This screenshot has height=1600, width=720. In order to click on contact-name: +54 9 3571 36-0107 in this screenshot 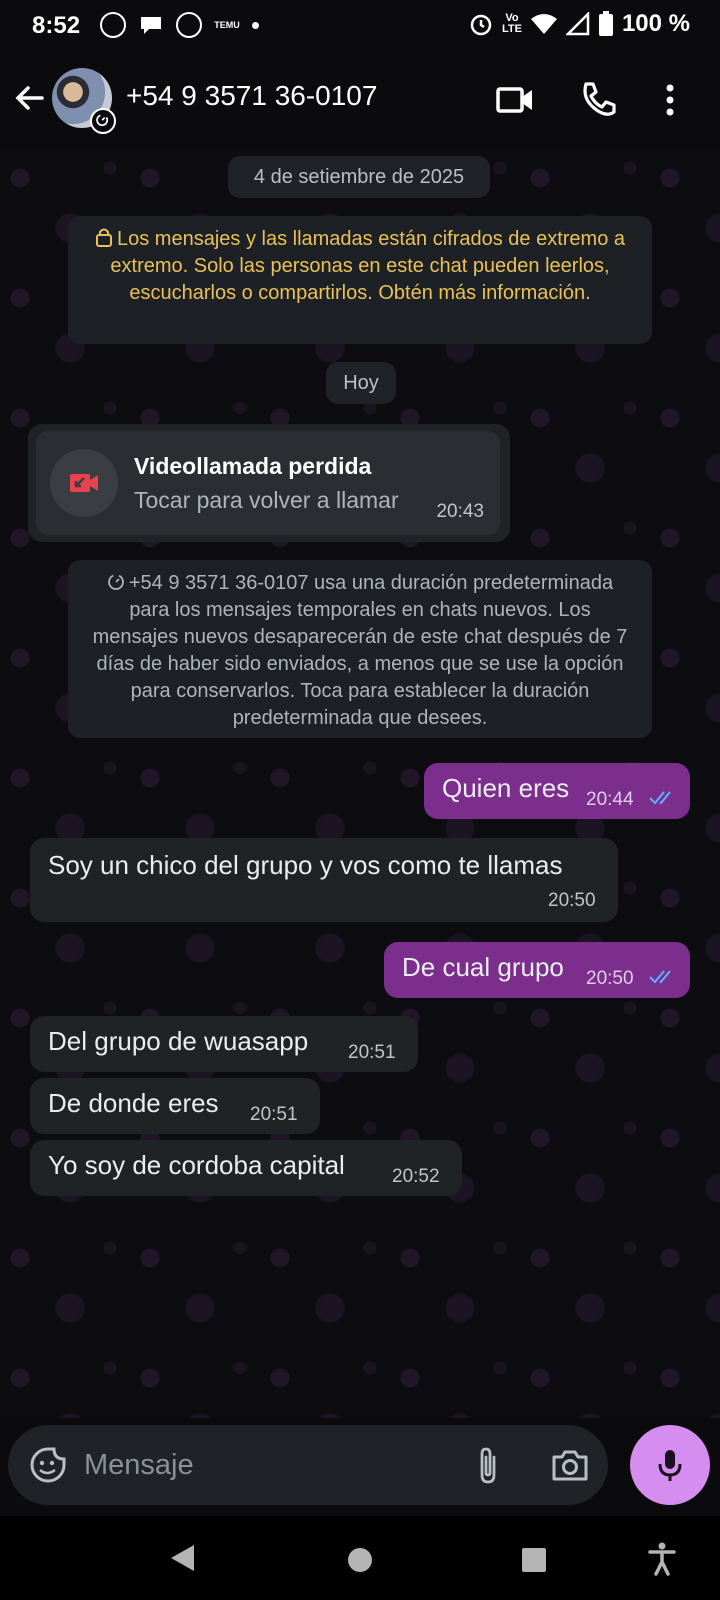, I will do `click(251, 96)`.